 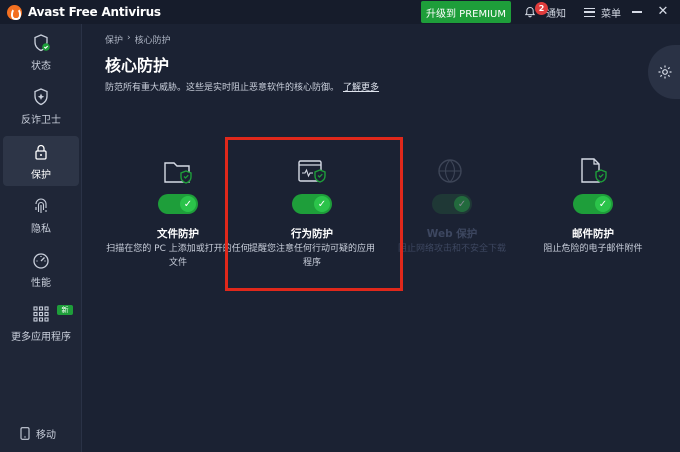 What do you see at coordinates (178, 173) in the screenshot?
I see `folder-shield-icon` at bounding box center [178, 173].